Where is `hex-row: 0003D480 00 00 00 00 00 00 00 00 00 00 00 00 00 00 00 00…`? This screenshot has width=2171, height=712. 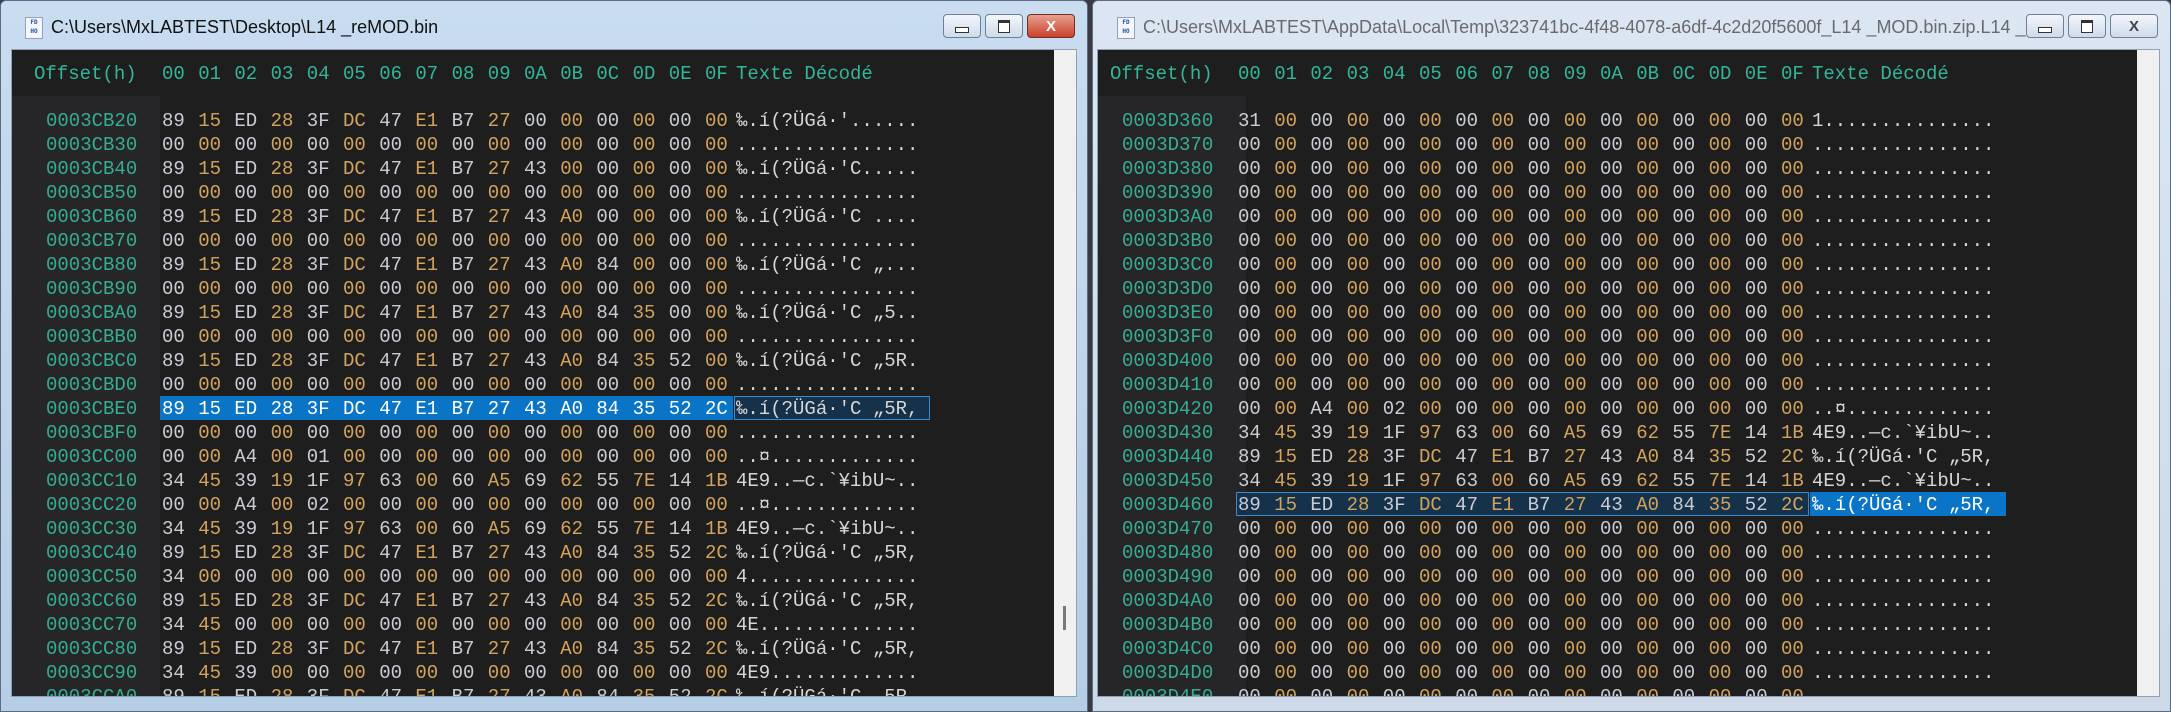 hex-row: 0003D480 00 00 00 00 00 00 00 00 00 00 00 00 00 00 00 00… is located at coordinates (1617, 552).